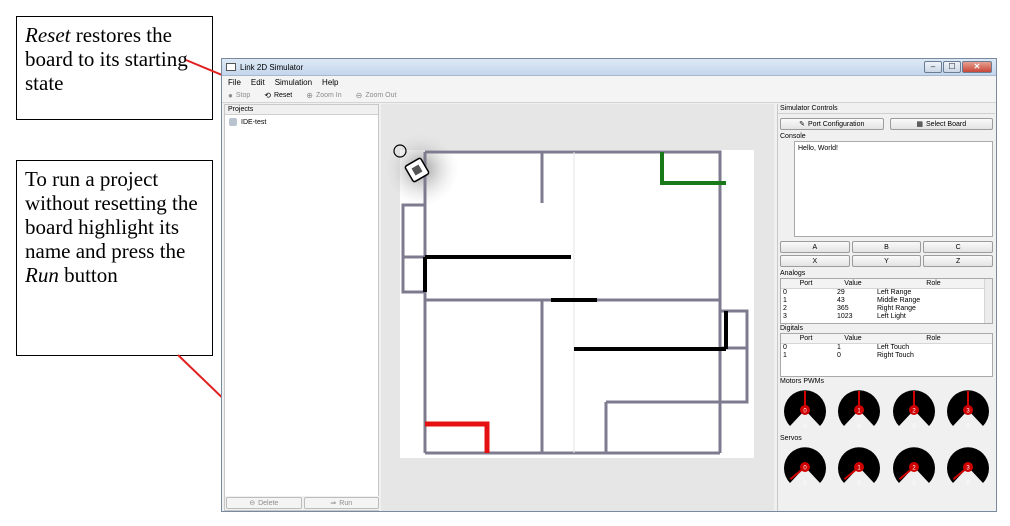 The height and width of the screenshot is (526, 1010). I want to click on port-configuration-button: ✎ Port Configuration, so click(832, 124).